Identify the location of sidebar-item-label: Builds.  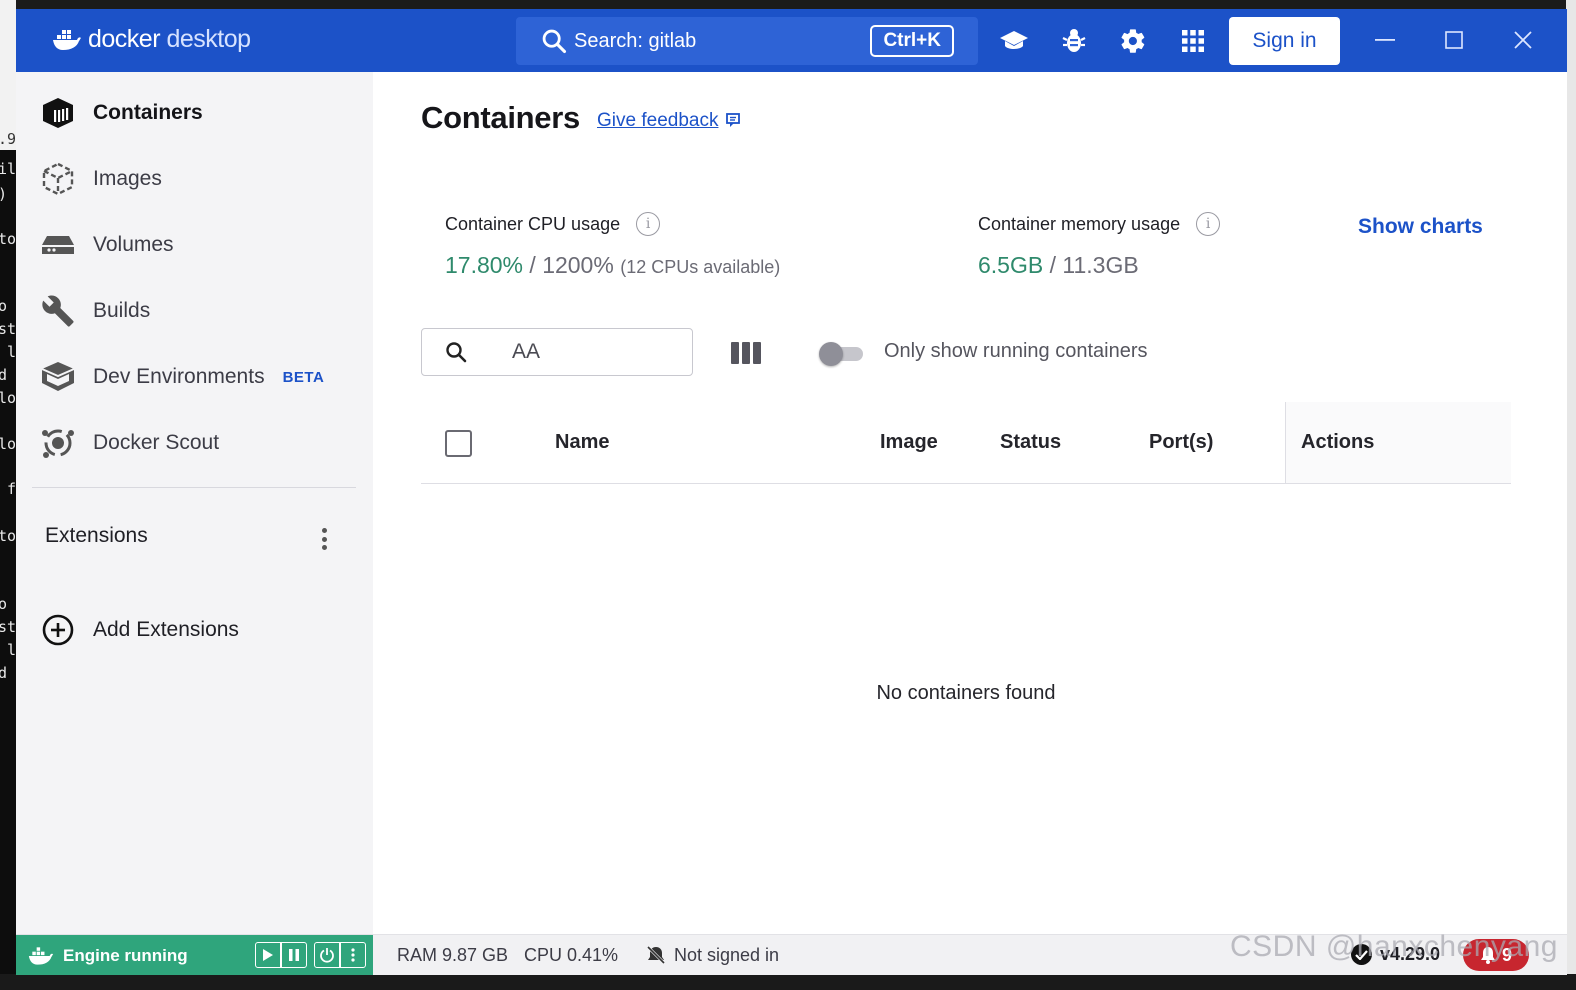
(122, 310).